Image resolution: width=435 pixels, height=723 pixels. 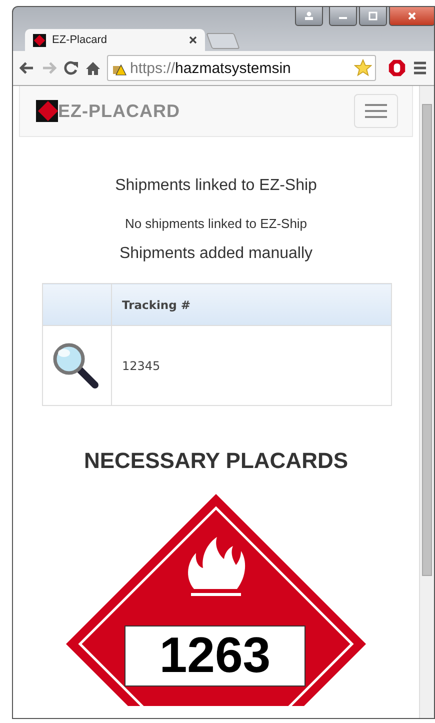 I want to click on maximize-button, so click(x=373, y=16).